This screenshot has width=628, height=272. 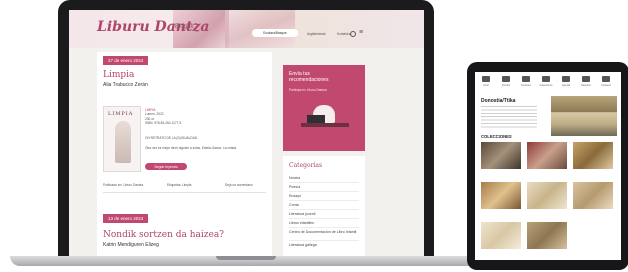 What do you see at coordinates (526, 85) in the screenshot?
I see `nav-label: Servicios` at bounding box center [526, 85].